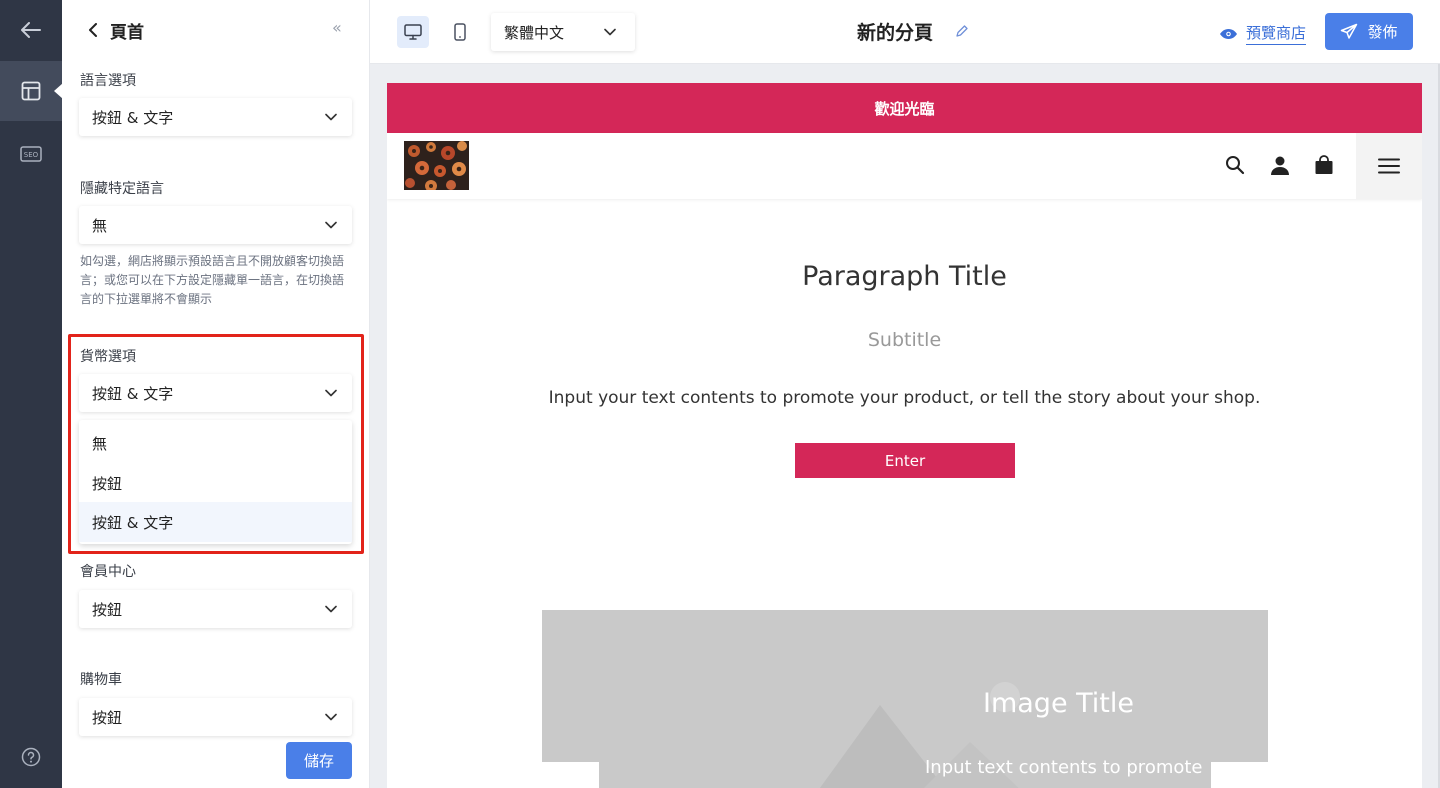 The image size is (1440, 788). I want to click on currency-option-dropdown: 無 按鈕 按鈕 & 文字, so click(215, 482).